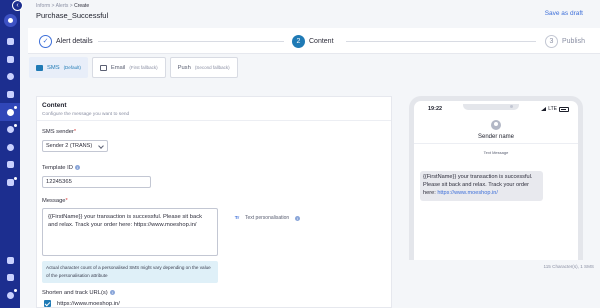 The width and height of the screenshot is (600, 308). What do you see at coordinates (10, 295) in the screenshot?
I see `settings-icon` at bounding box center [10, 295].